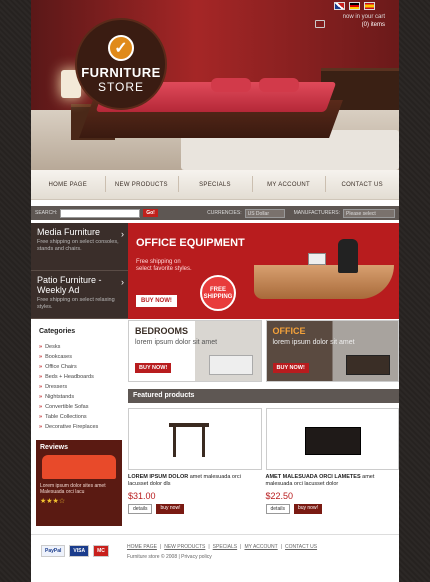 The image size is (430, 582). I want to click on rating-stars-icon: ★★★☆, so click(53, 501).